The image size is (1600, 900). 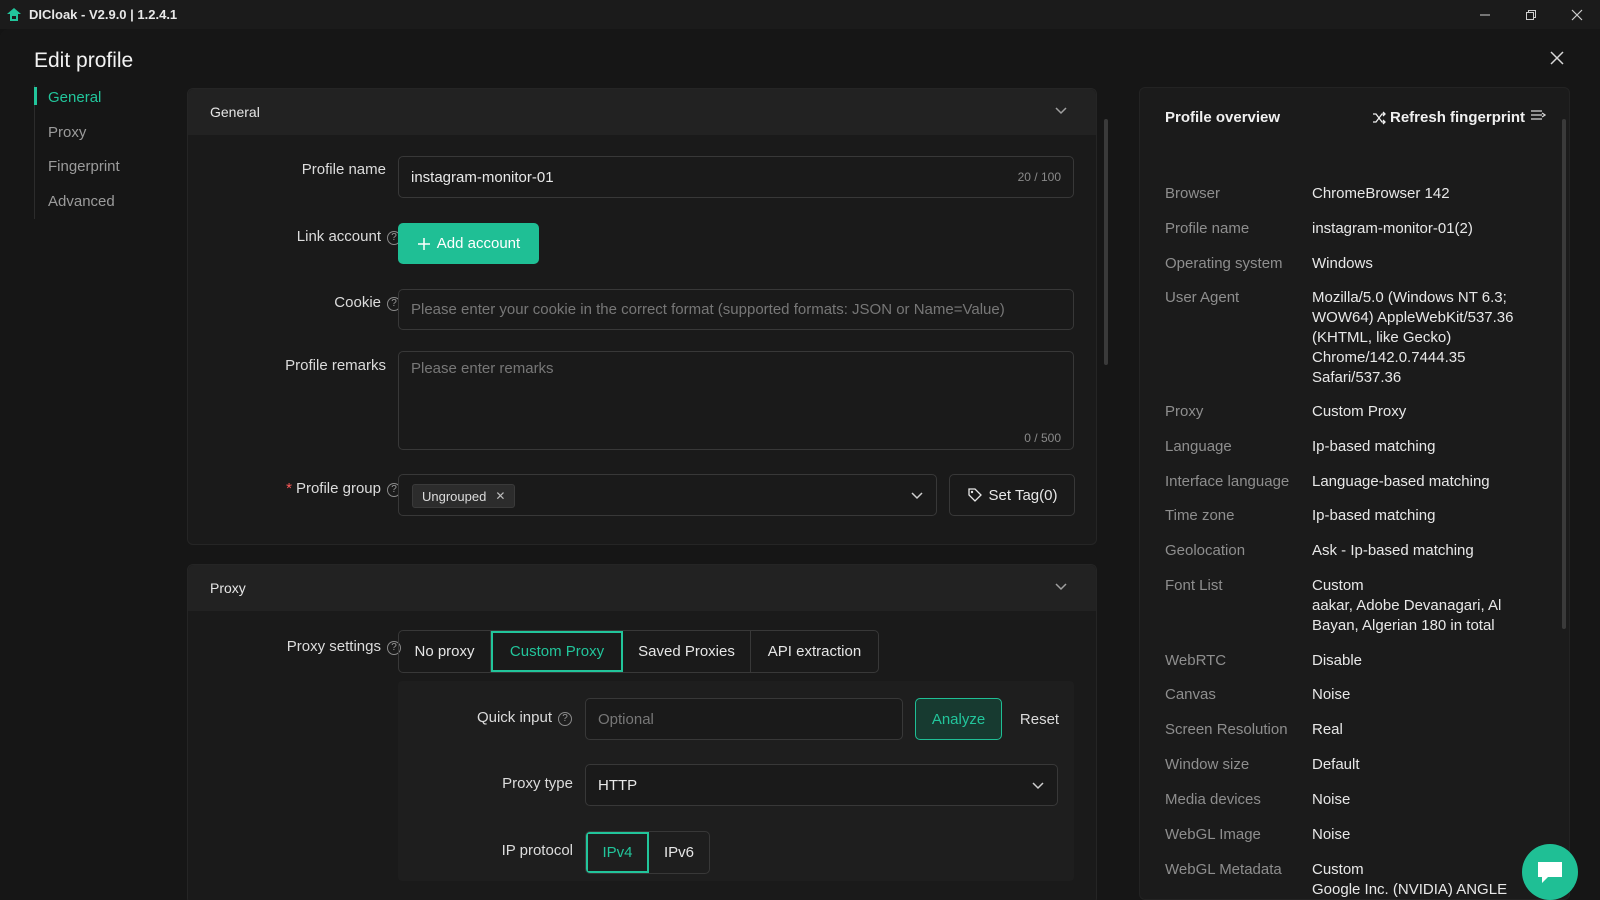 What do you see at coordinates (744, 719) in the screenshot?
I see `quick-input-field: Optional` at bounding box center [744, 719].